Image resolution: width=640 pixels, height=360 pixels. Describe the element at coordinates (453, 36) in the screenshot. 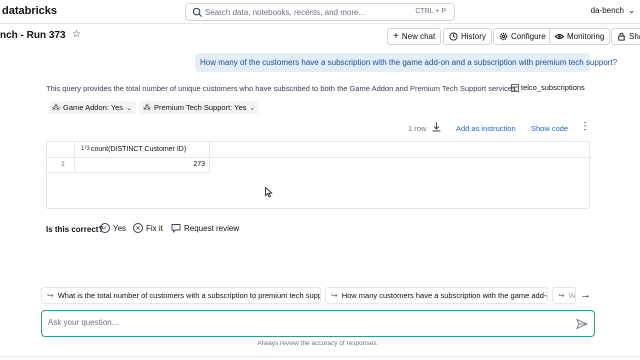

I see `history-icon` at that location.